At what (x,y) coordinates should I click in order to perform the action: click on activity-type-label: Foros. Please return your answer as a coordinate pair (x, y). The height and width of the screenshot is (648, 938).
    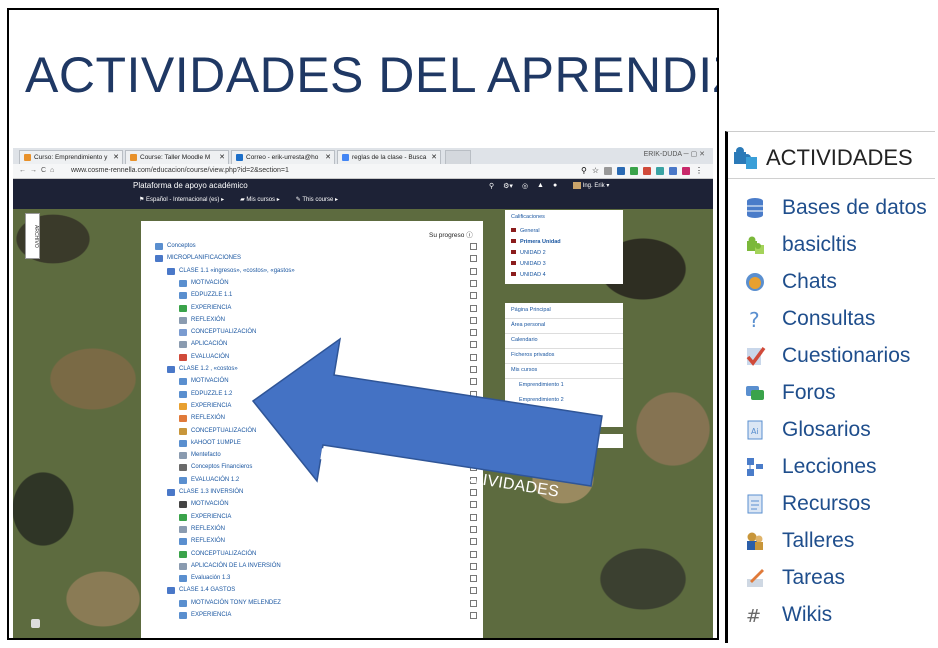
    Looking at the image, I should click on (809, 392).